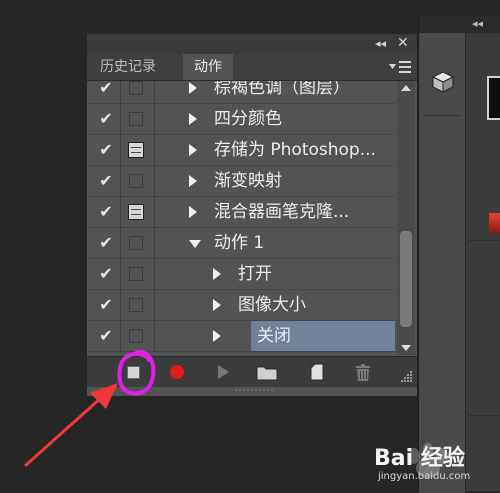  Describe the element at coordinates (208, 67) in the screenshot. I see `tab-actions: 动作` at that location.